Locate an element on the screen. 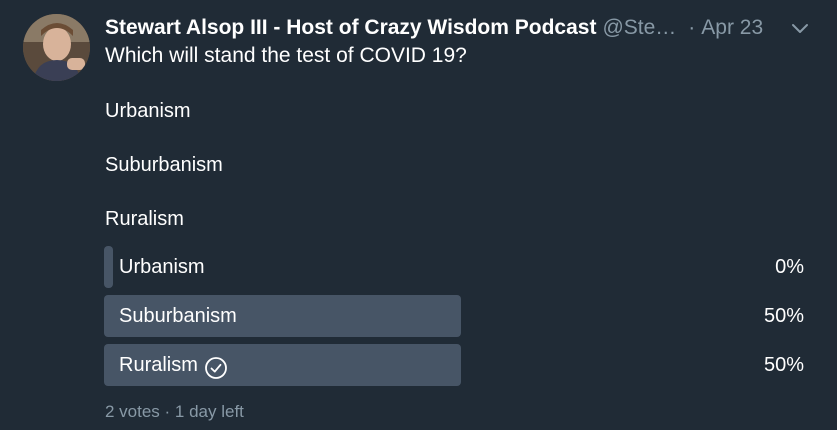 The image size is (837, 430). poll-option-ruralism: Ruralism 50% is located at coordinates (454, 365).